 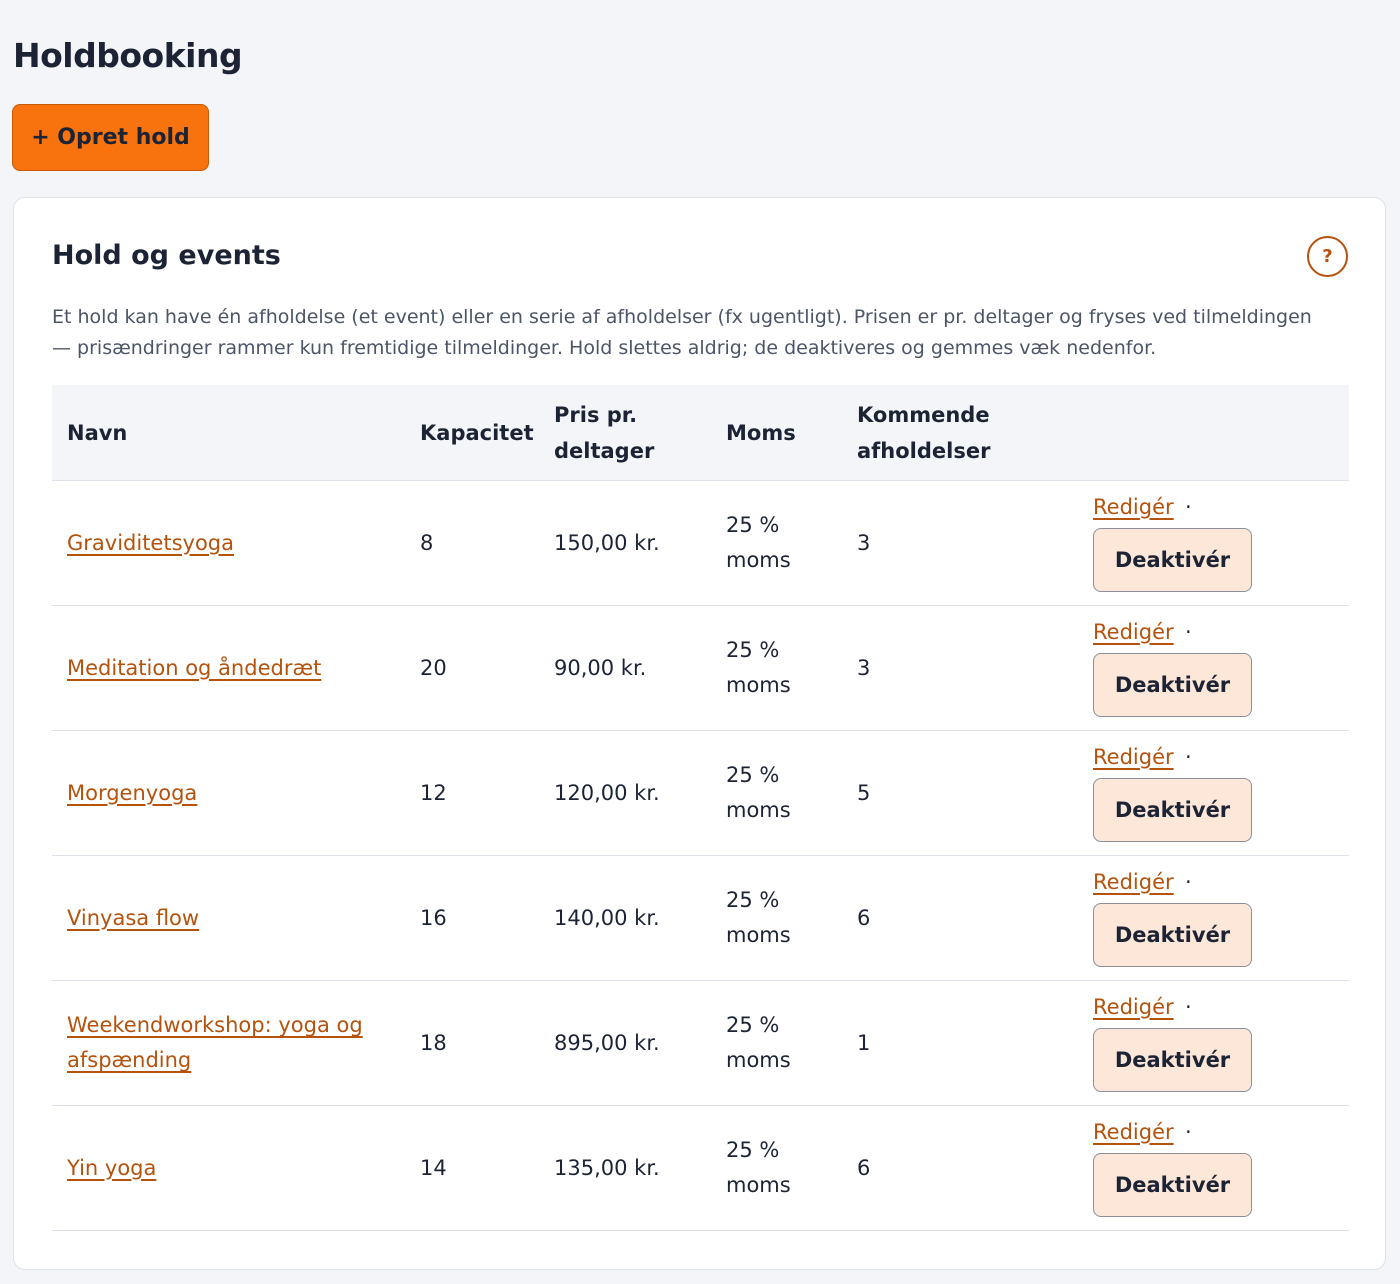 What do you see at coordinates (607, 917) in the screenshot?
I see `price-cell: 140,00 kr.` at bounding box center [607, 917].